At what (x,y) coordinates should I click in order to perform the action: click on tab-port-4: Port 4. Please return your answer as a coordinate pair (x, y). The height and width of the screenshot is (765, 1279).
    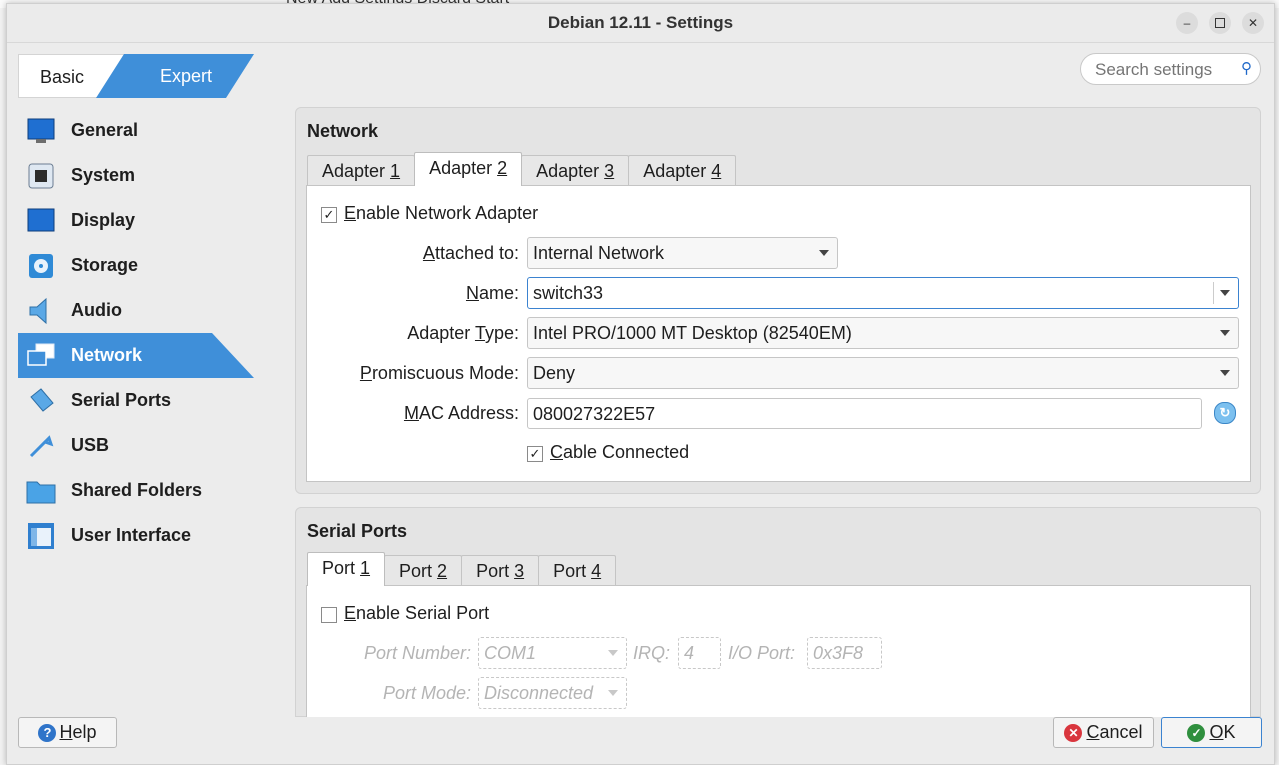
    Looking at the image, I should click on (577, 570).